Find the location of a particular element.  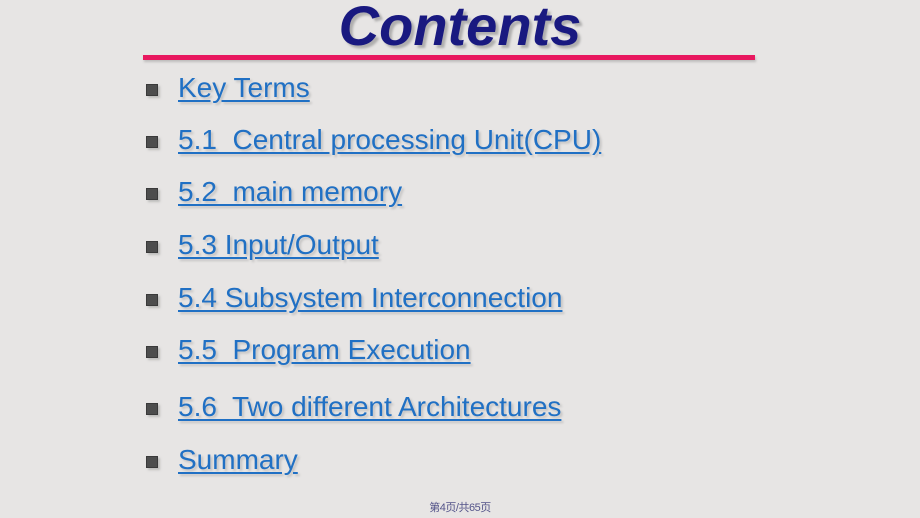

page-indicator: 第4页/共65页 is located at coordinates (460, 508).